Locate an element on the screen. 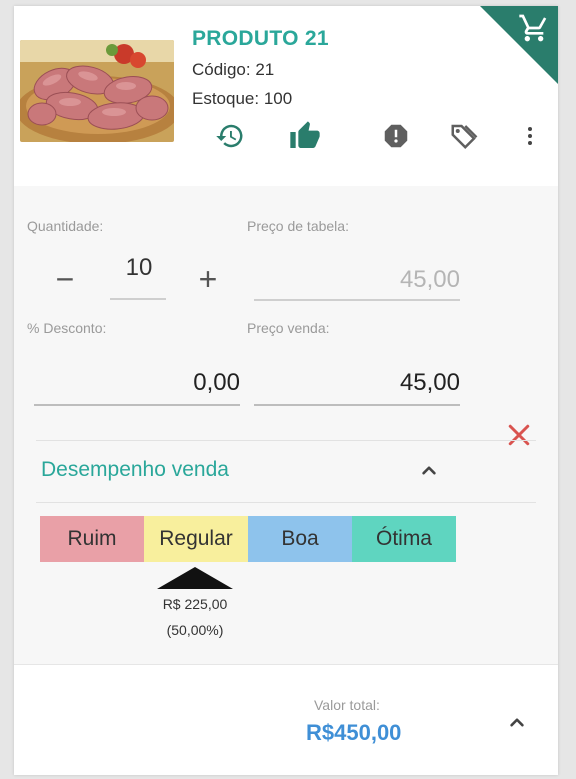 The width and height of the screenshot is (576, 779). performance-marker-value: R$ 225,00 is located at coordinates (195, 604).